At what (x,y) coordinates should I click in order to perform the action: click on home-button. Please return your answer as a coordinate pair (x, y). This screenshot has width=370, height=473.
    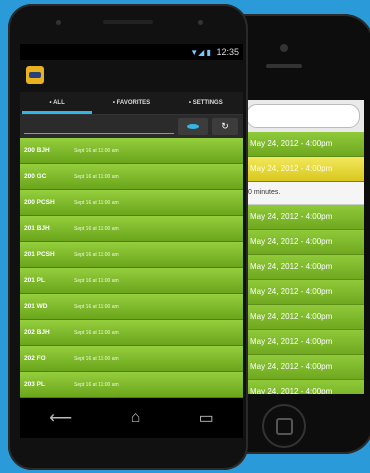
    Looking at the image, I should click on (284, 426).